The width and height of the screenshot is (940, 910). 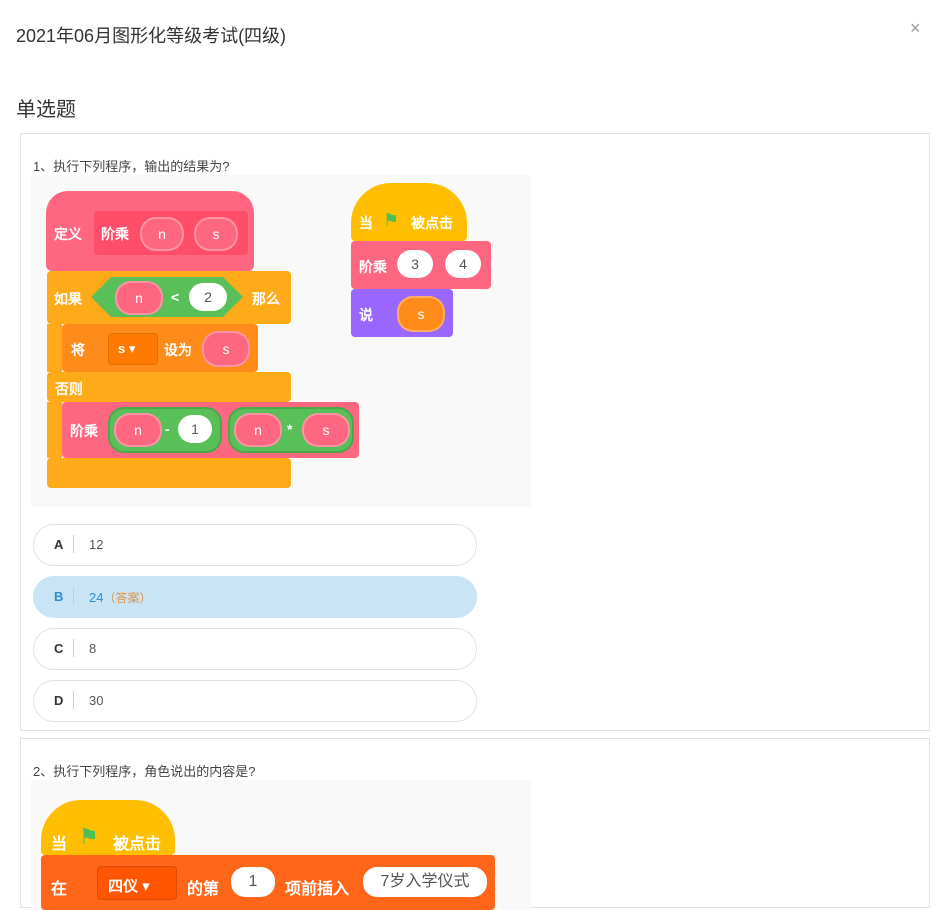 What do you see at coordinates (59, 544) in the screenshot?
I see `option-letter: A` at bounding box center [59, 544].